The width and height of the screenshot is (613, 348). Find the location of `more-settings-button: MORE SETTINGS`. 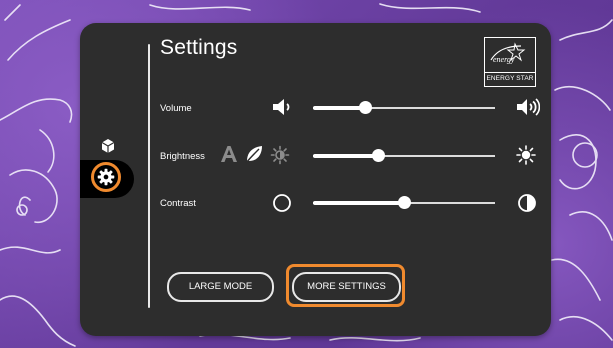

more-settings-button: MORE SETTINGS is located at coordinates (346, 287).